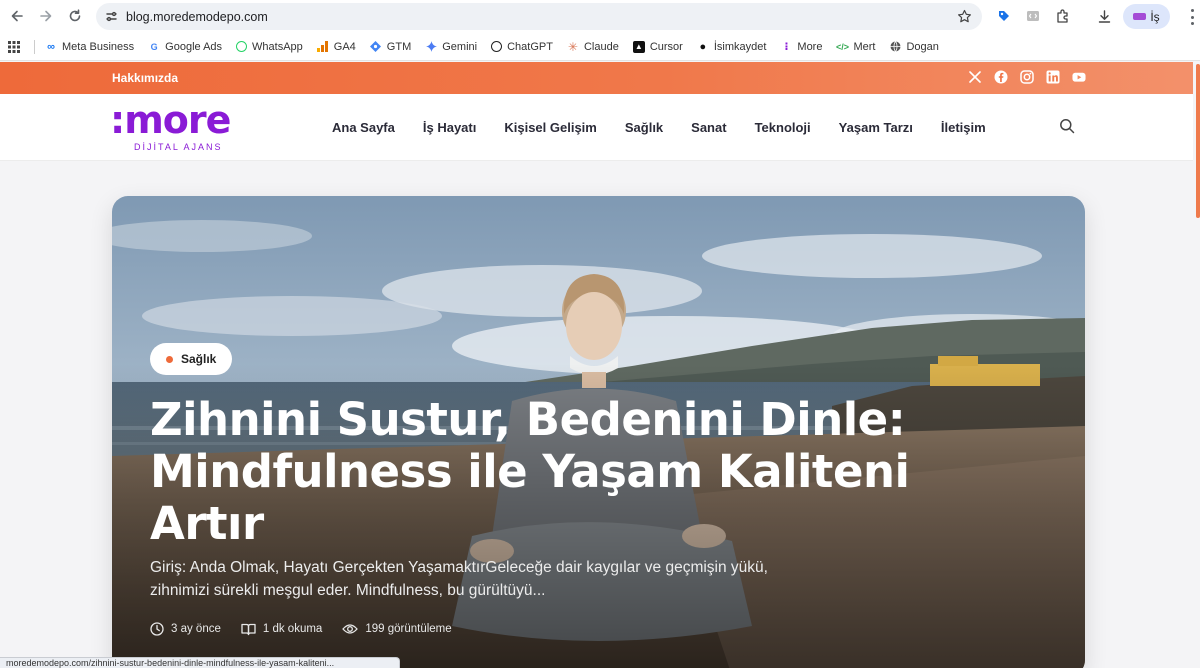 Image resolution: width=1200 pixels, height=668 pixels. I want to click on logo-tagline: DİJİTAL AJANS, so click(178, 147).